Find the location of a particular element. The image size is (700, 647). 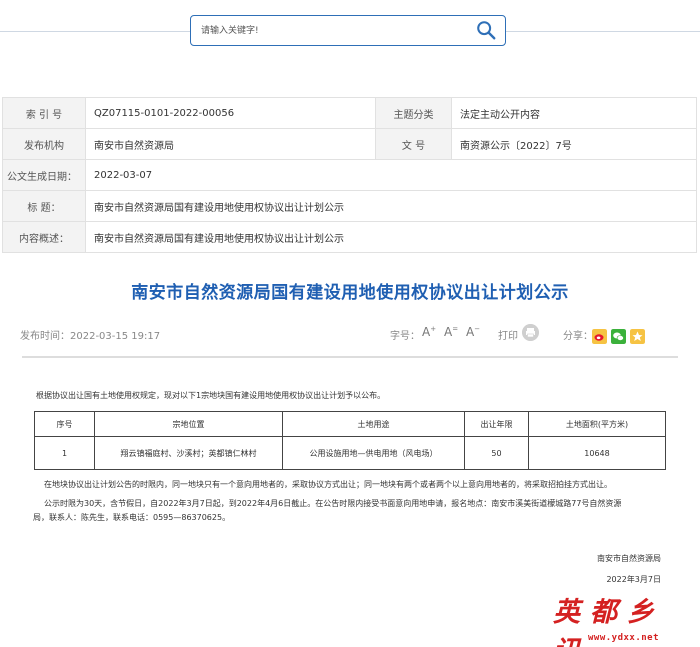

table-header-cell: 土地面积(平方米) is located at coordinates (597, 424).